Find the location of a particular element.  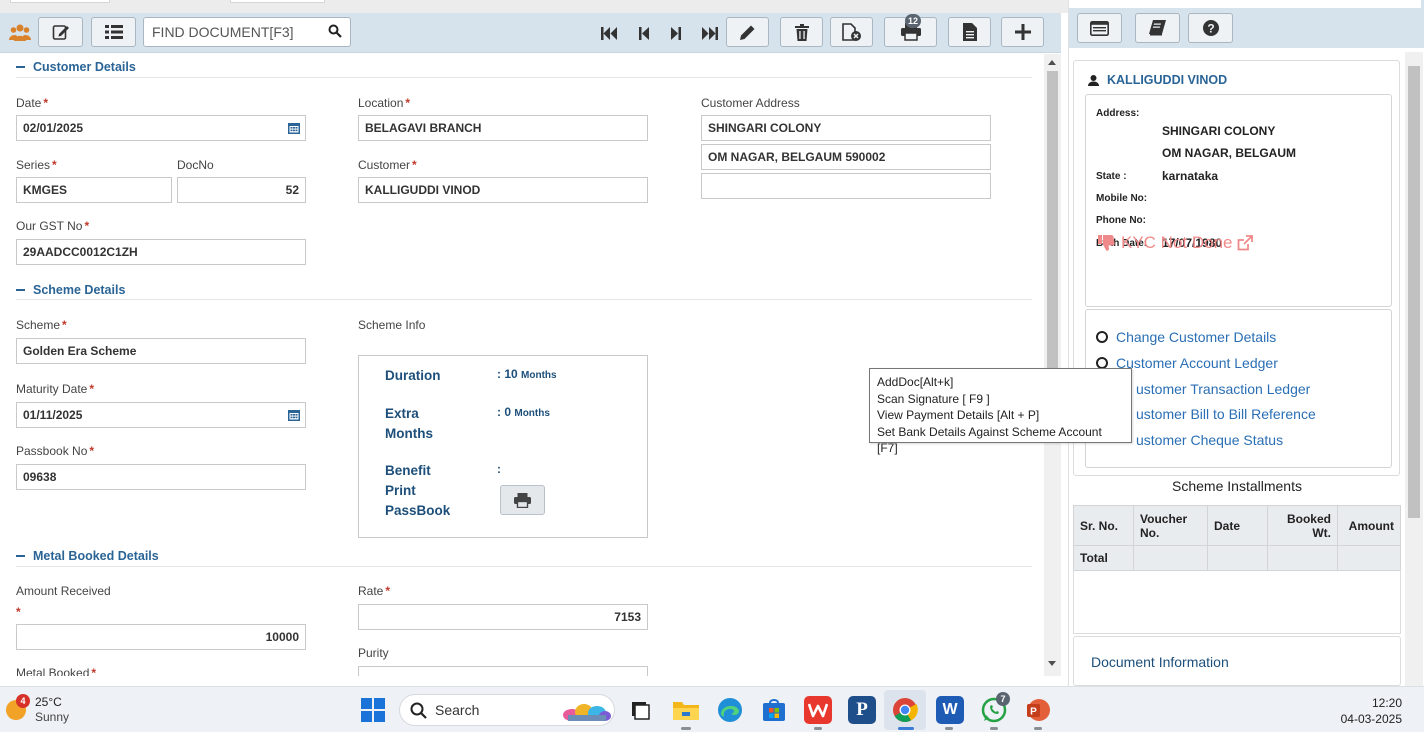

kyc-status-text: KYC Not Done is located at coordinates (1177, 242).